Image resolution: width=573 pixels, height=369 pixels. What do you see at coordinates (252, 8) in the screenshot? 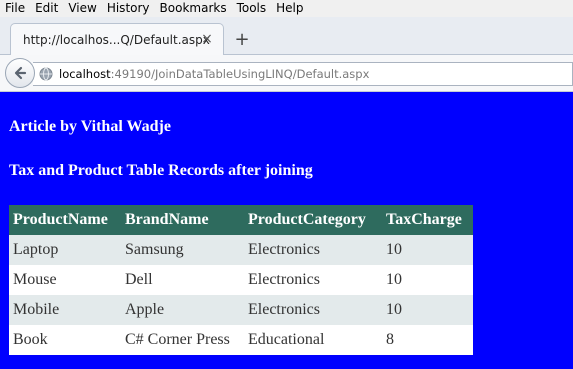
I see `menu-tools: Tools` at bounding box center [252, 8].